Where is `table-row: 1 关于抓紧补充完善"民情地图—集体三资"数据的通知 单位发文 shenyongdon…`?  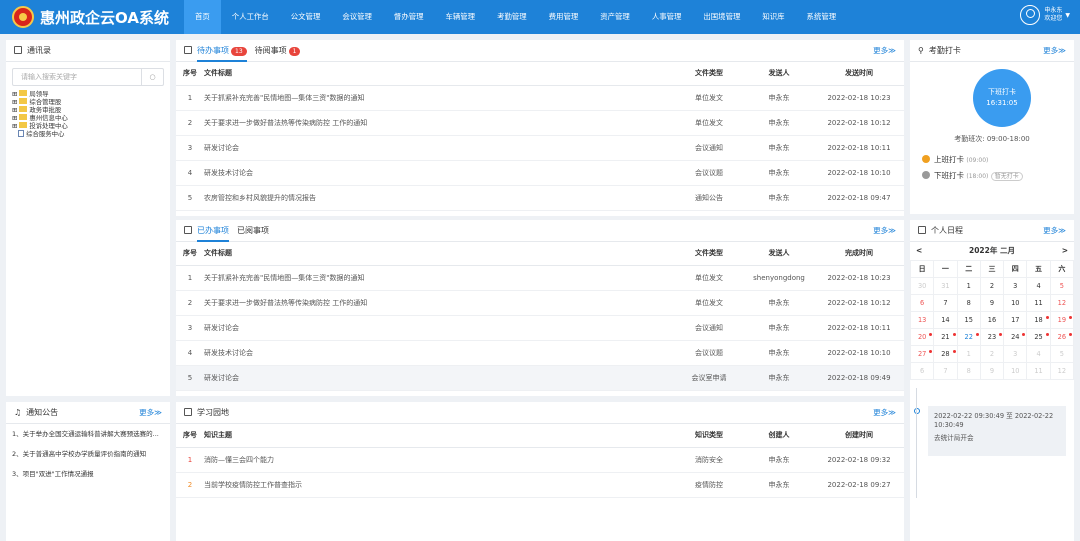 table-row: 1 关于抓紧补充完善"民情地图—集体三资"数据的通知 单位发文 shenyongdon… is located at coordinates (540, 278).